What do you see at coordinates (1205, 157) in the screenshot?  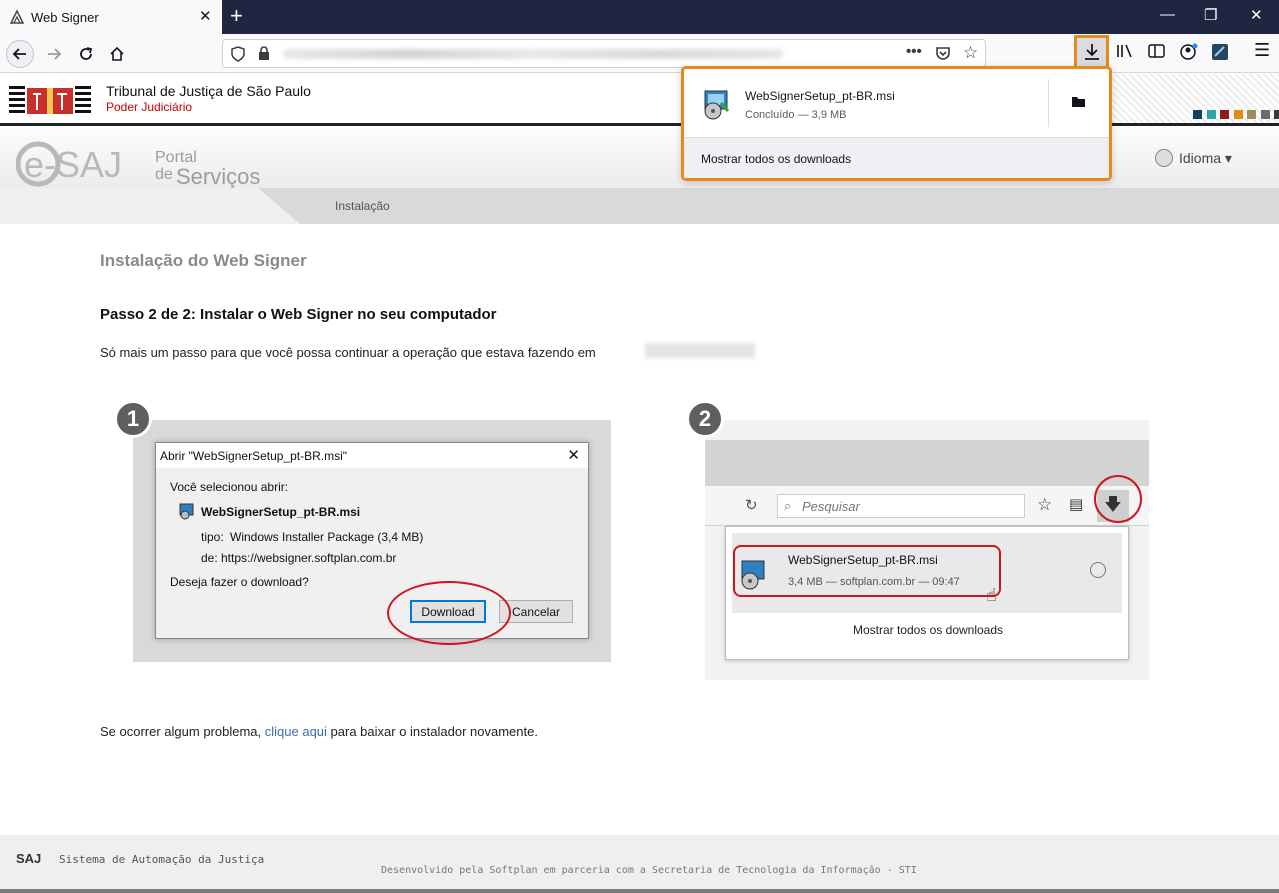 I see `idioma-label: Idioma ▾` at bounding box center [1205, 157].